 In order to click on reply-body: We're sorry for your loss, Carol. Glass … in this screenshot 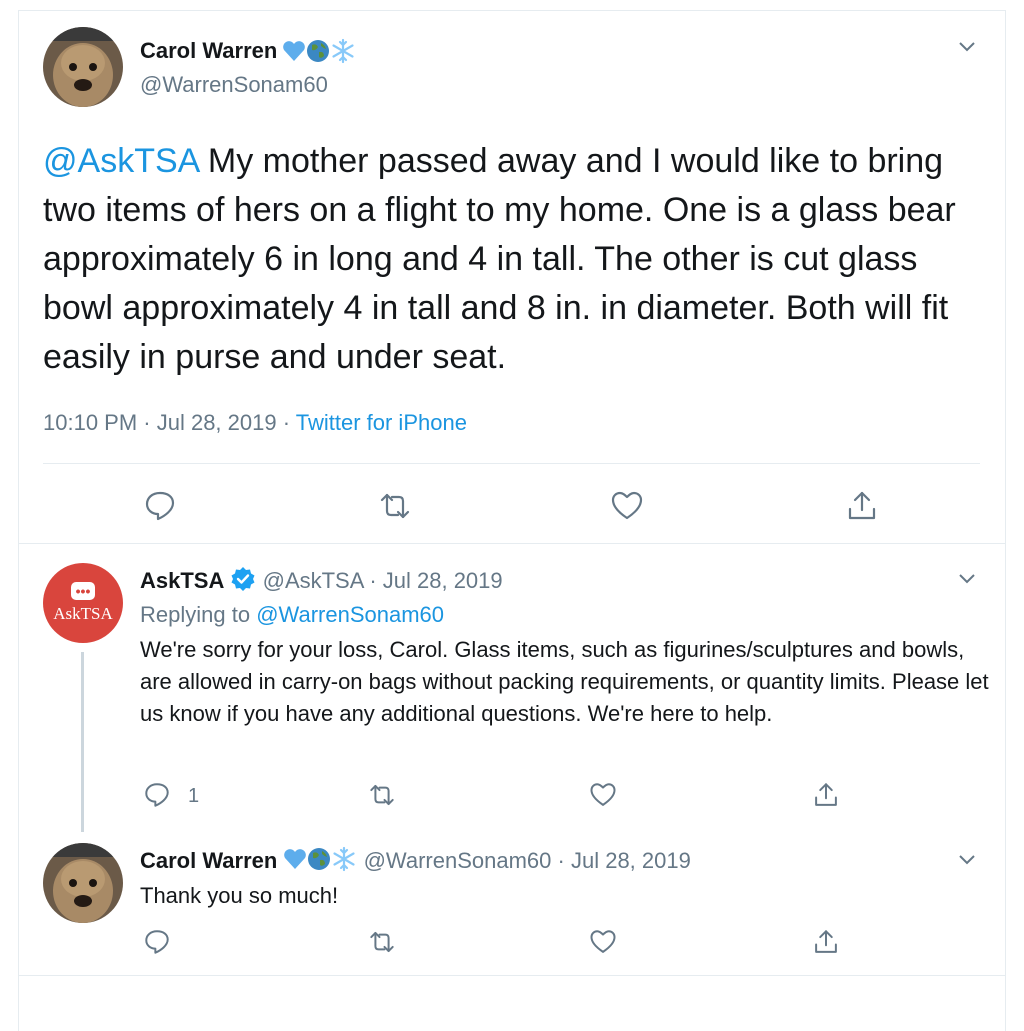, I will do `click(564, 681)`.